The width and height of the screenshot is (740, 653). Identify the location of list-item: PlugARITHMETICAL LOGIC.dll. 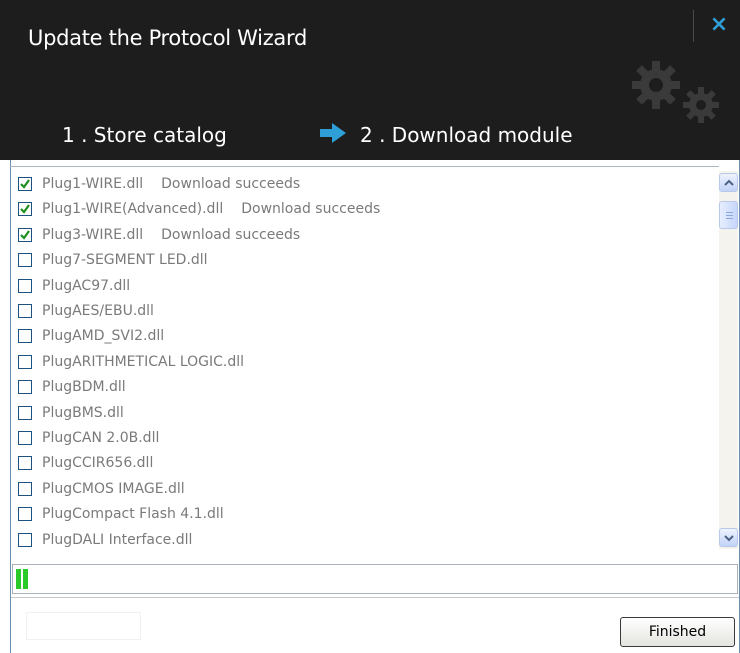
(131, 362).